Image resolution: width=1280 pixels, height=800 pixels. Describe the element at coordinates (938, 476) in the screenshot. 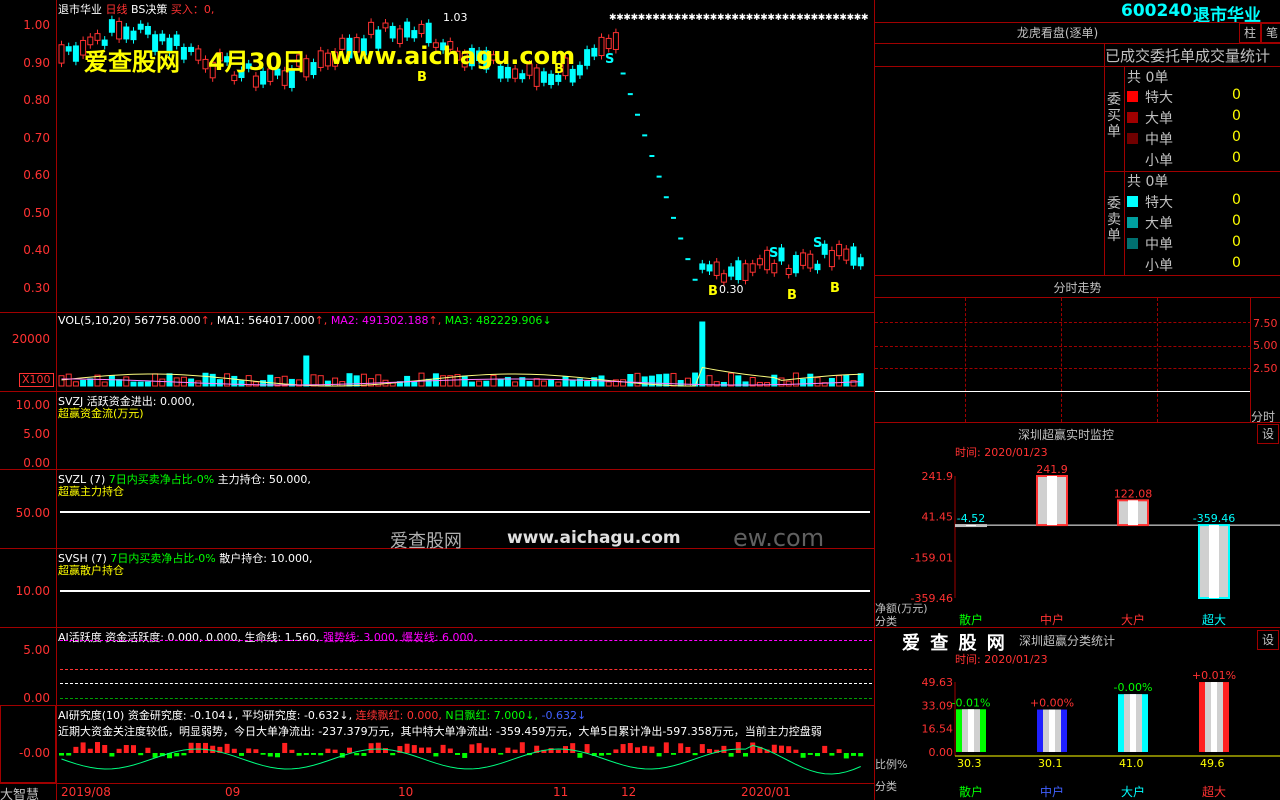

I see `monitor-y-tick: 241.9` at that location.